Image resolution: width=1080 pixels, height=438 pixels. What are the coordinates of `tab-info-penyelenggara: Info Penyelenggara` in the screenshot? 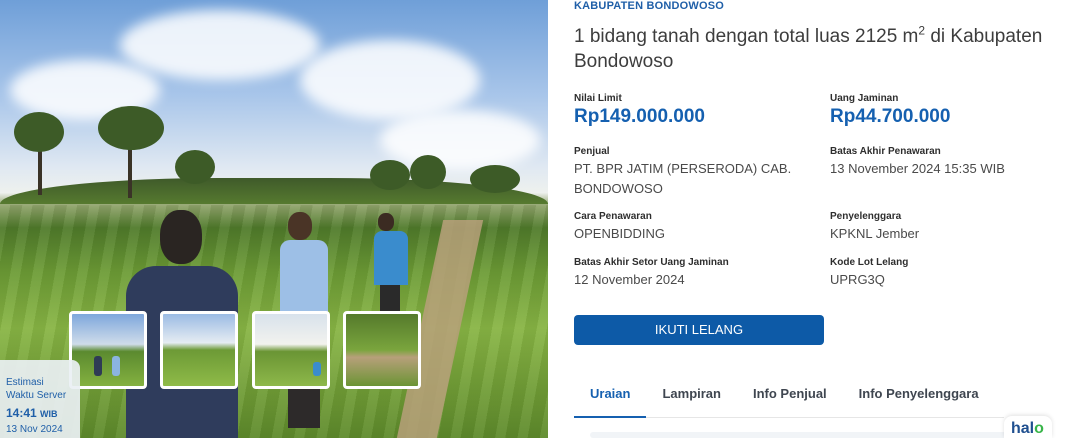 It's located at (919, 399).